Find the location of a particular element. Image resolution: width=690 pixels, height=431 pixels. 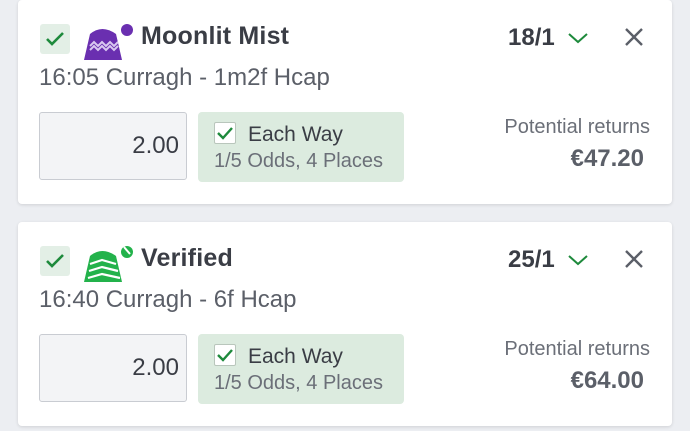

odds-value: 18/1 is located at coordinates (531, 37).